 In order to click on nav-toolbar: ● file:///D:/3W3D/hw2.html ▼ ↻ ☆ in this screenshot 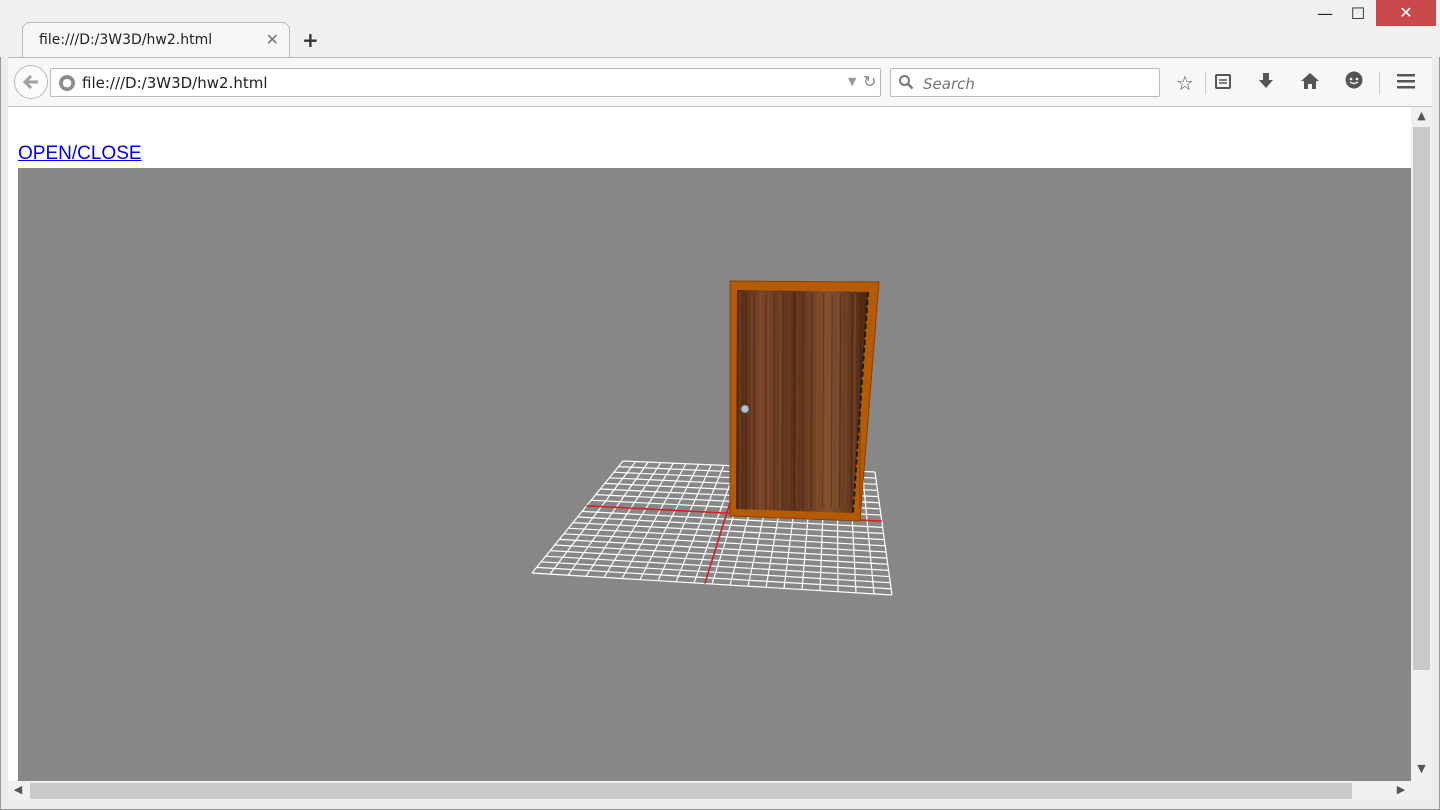, I will do `click(720, 82)`.